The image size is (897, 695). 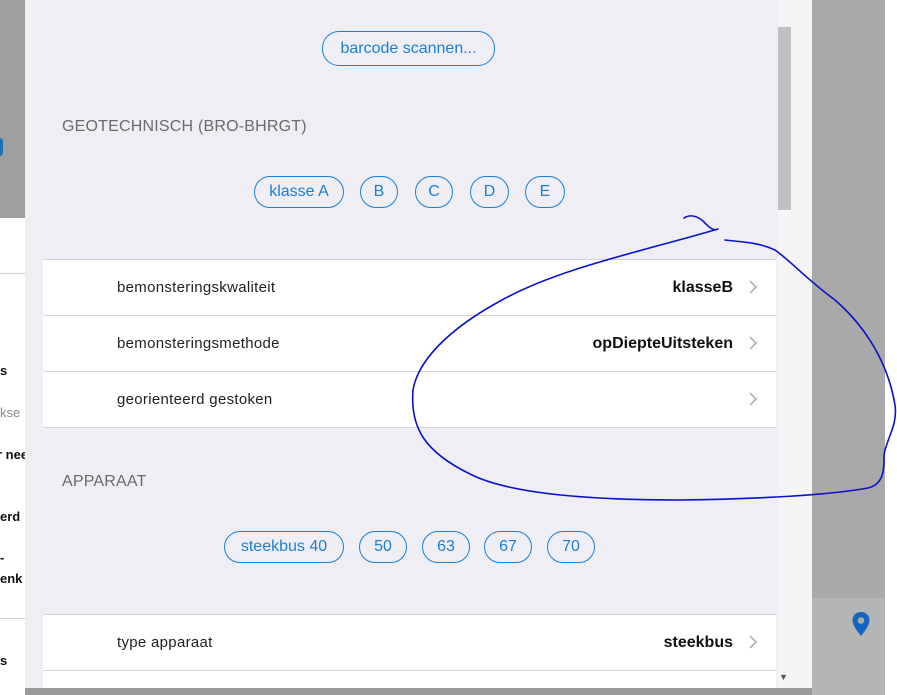 What do you see at coordinates (703, 287) in the screenshot?
I see `row-value: klasseB` at bounding box center [703, 287].